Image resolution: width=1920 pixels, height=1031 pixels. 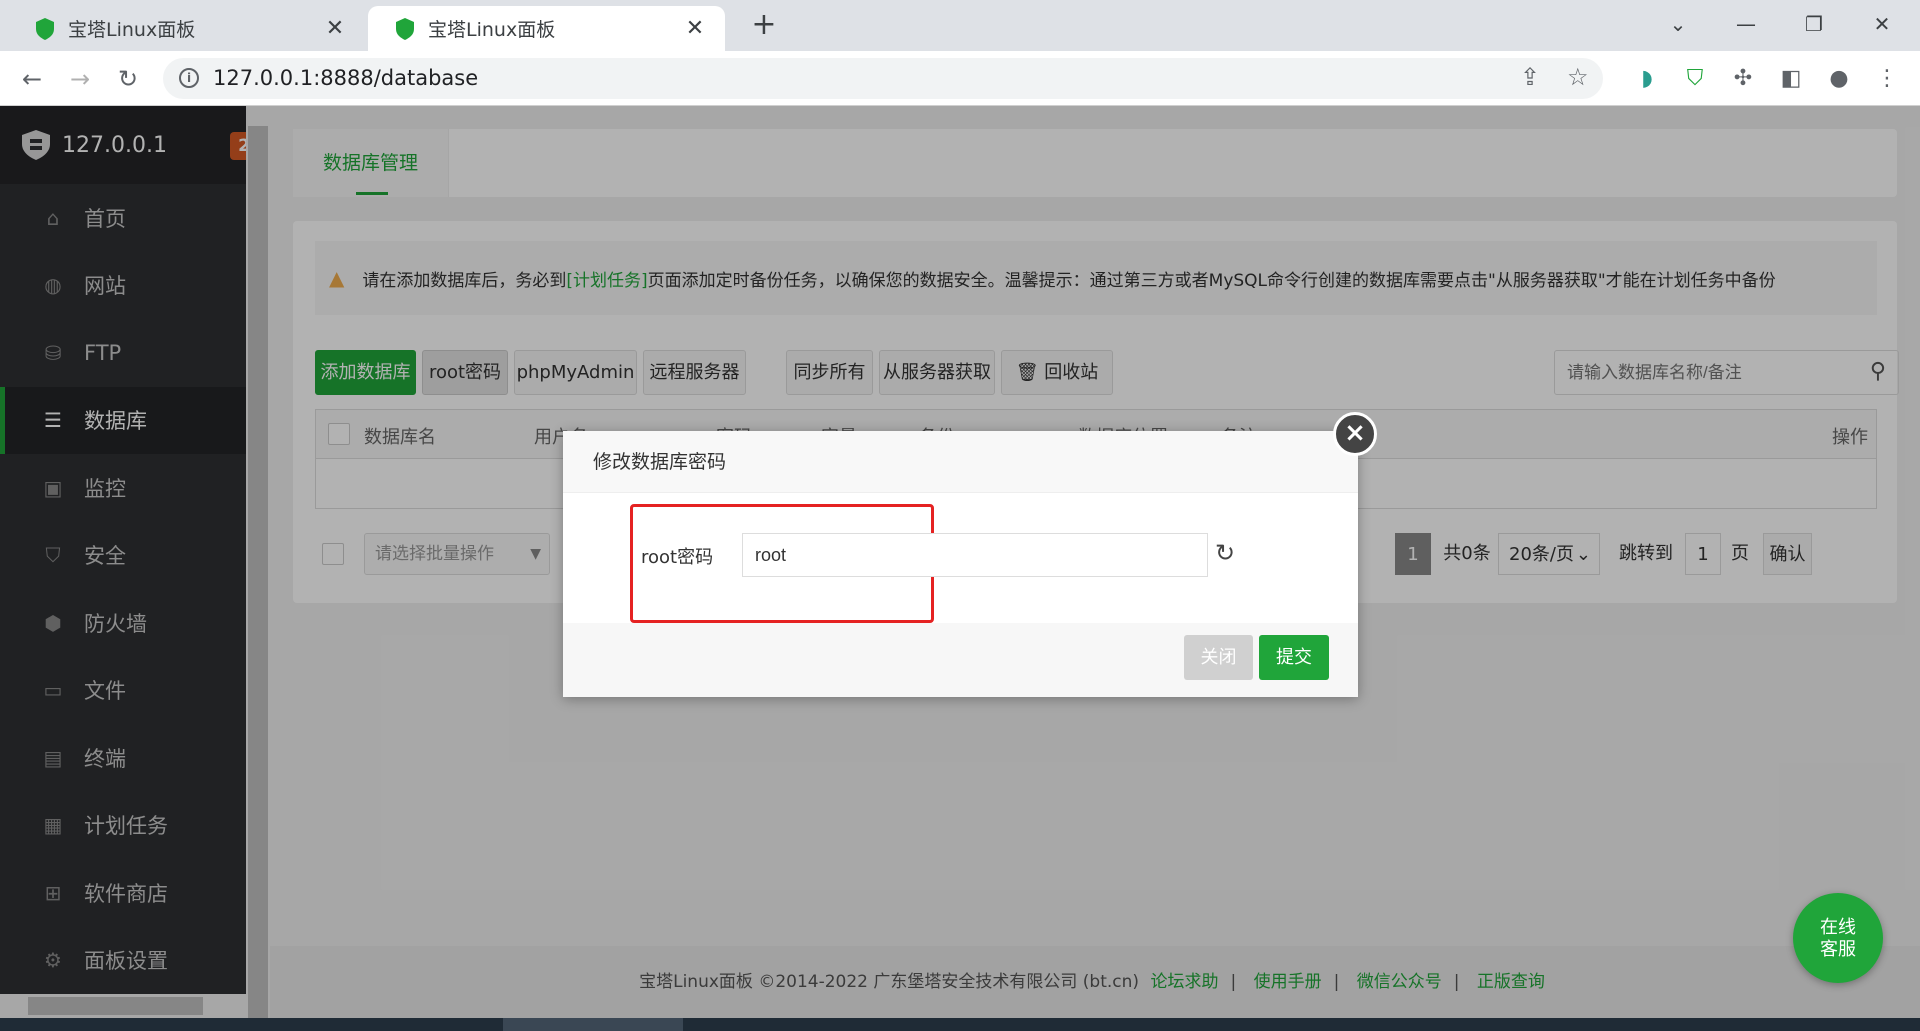 What do you see at coordinates (345, 78) in the screenshot?
I see `url-text: 127.0.0.1:8888/database` at bounding box center [345, 78].